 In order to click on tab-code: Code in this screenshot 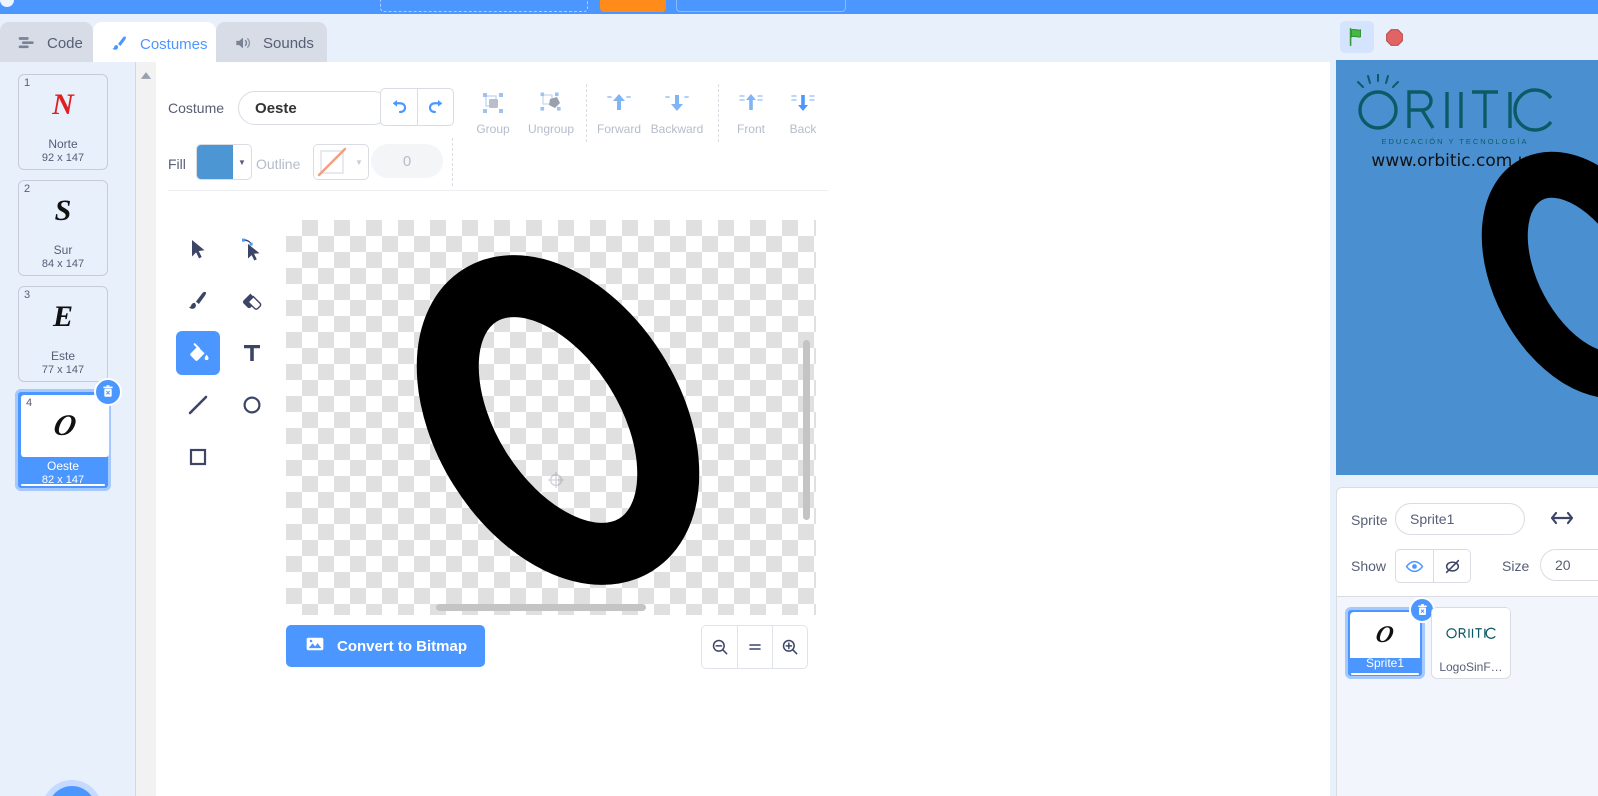, I will do `click(46, 43)`.